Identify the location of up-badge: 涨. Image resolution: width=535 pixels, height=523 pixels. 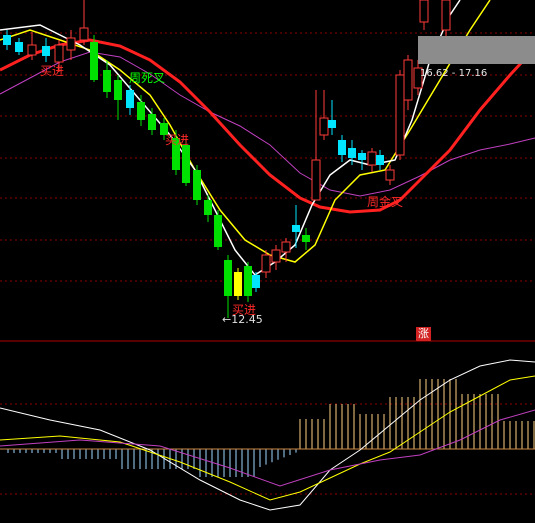
(423, 334).